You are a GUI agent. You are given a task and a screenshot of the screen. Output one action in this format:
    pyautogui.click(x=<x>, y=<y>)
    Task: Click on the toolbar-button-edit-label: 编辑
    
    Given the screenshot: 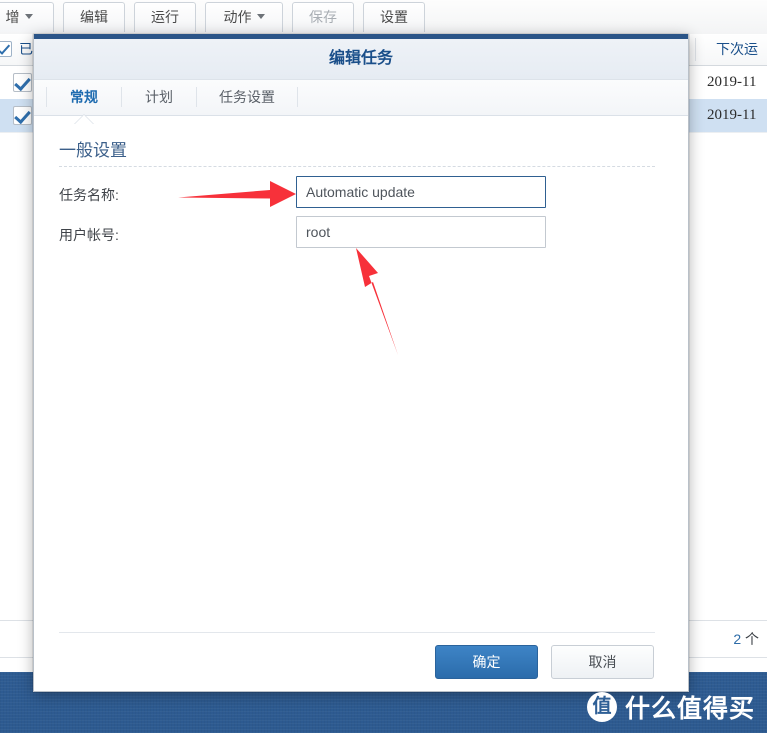 What is the action you would take?
    pyautogui.click(x=94, y=17)
    